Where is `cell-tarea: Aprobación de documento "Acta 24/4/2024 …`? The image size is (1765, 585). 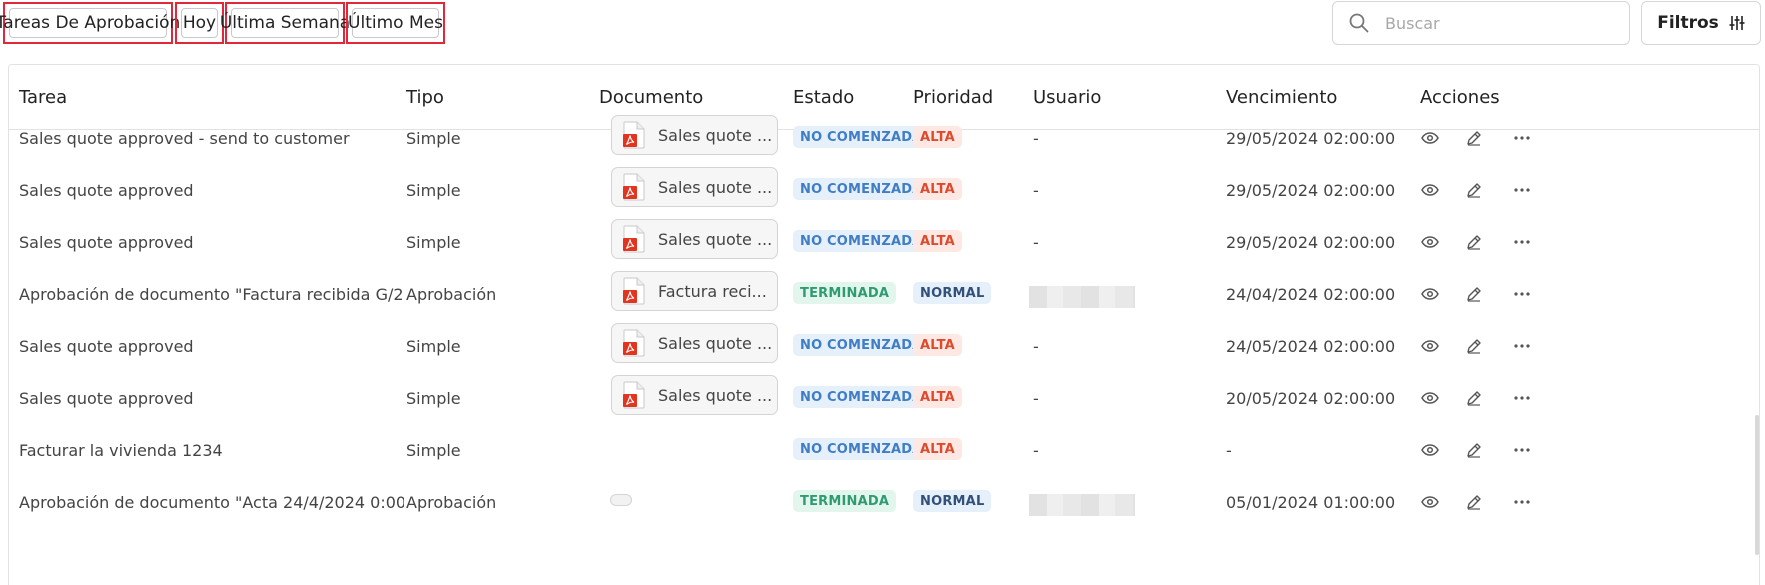
cell-tarea: Aprobación de documento "Acta 24/4/2024 … is located at coordinates (211, 502).